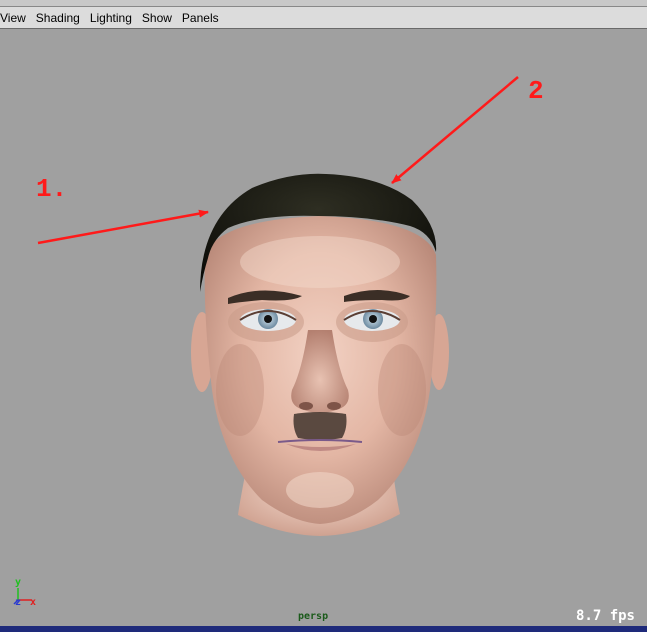  What do you see at coordinates (15, 18) in the screenshot?
I see `menu-view: View` at bounding box center [15, 18].